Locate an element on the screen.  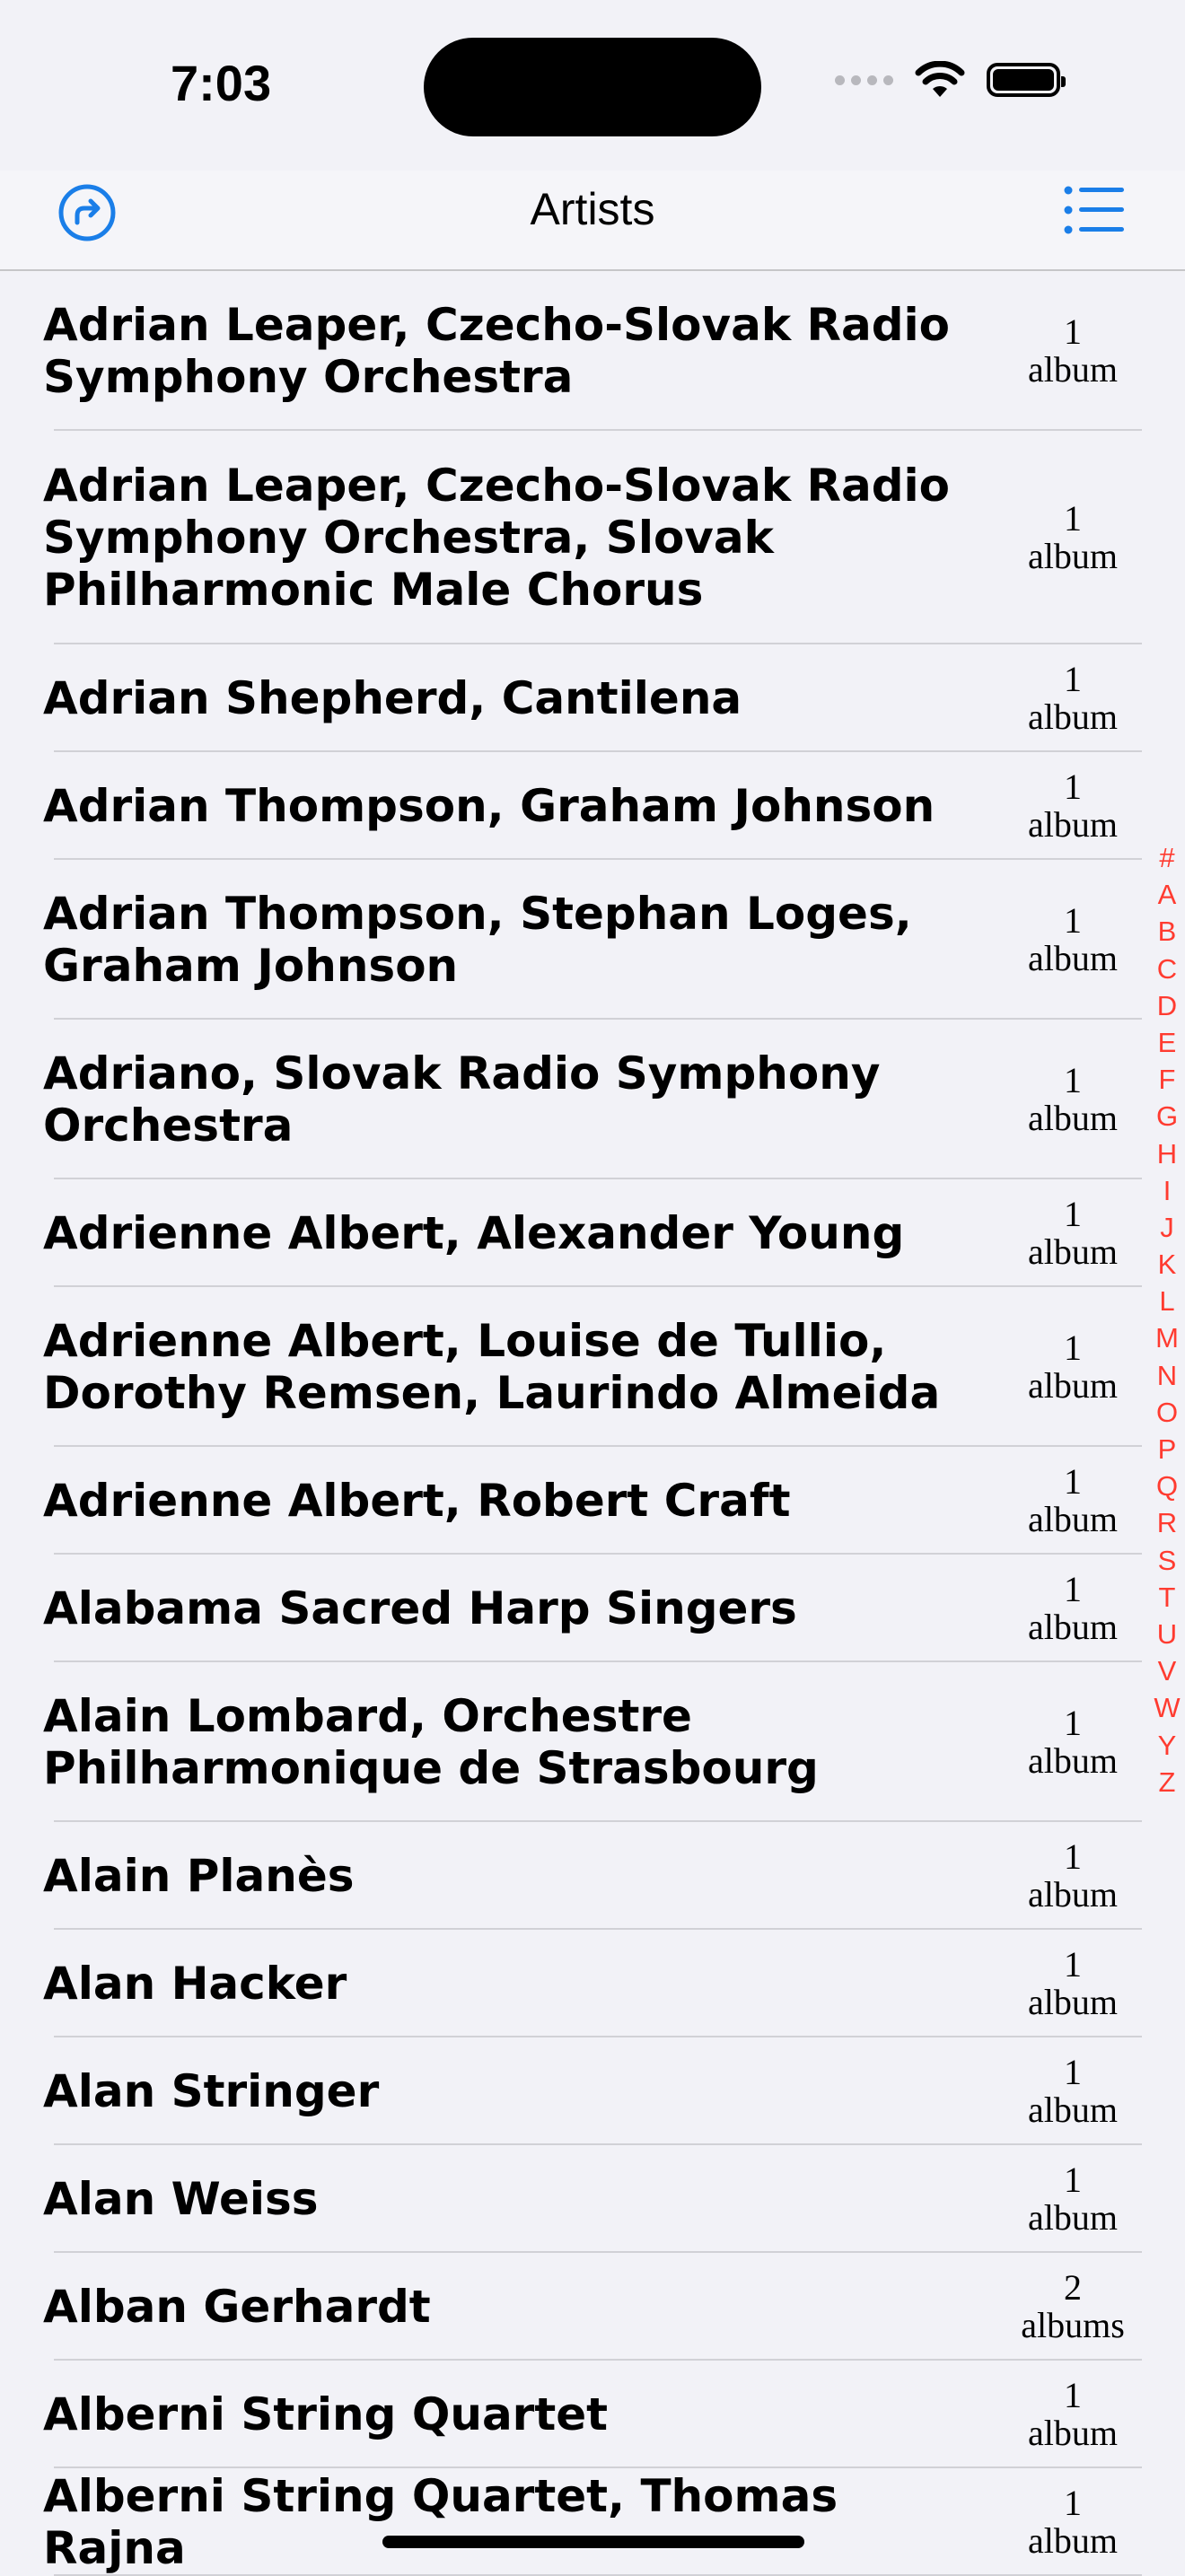
artist-row: Alberni String Quartet 1 album is located at coordinates (592, 2414).